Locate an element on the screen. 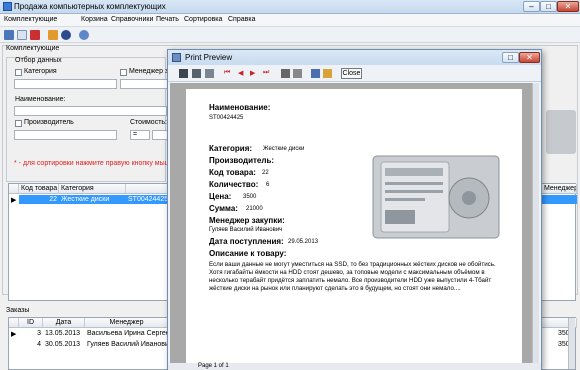 The height and width of the screenshot is (370, 580). preview-close-button: Close is located at coordinates (351, 73).